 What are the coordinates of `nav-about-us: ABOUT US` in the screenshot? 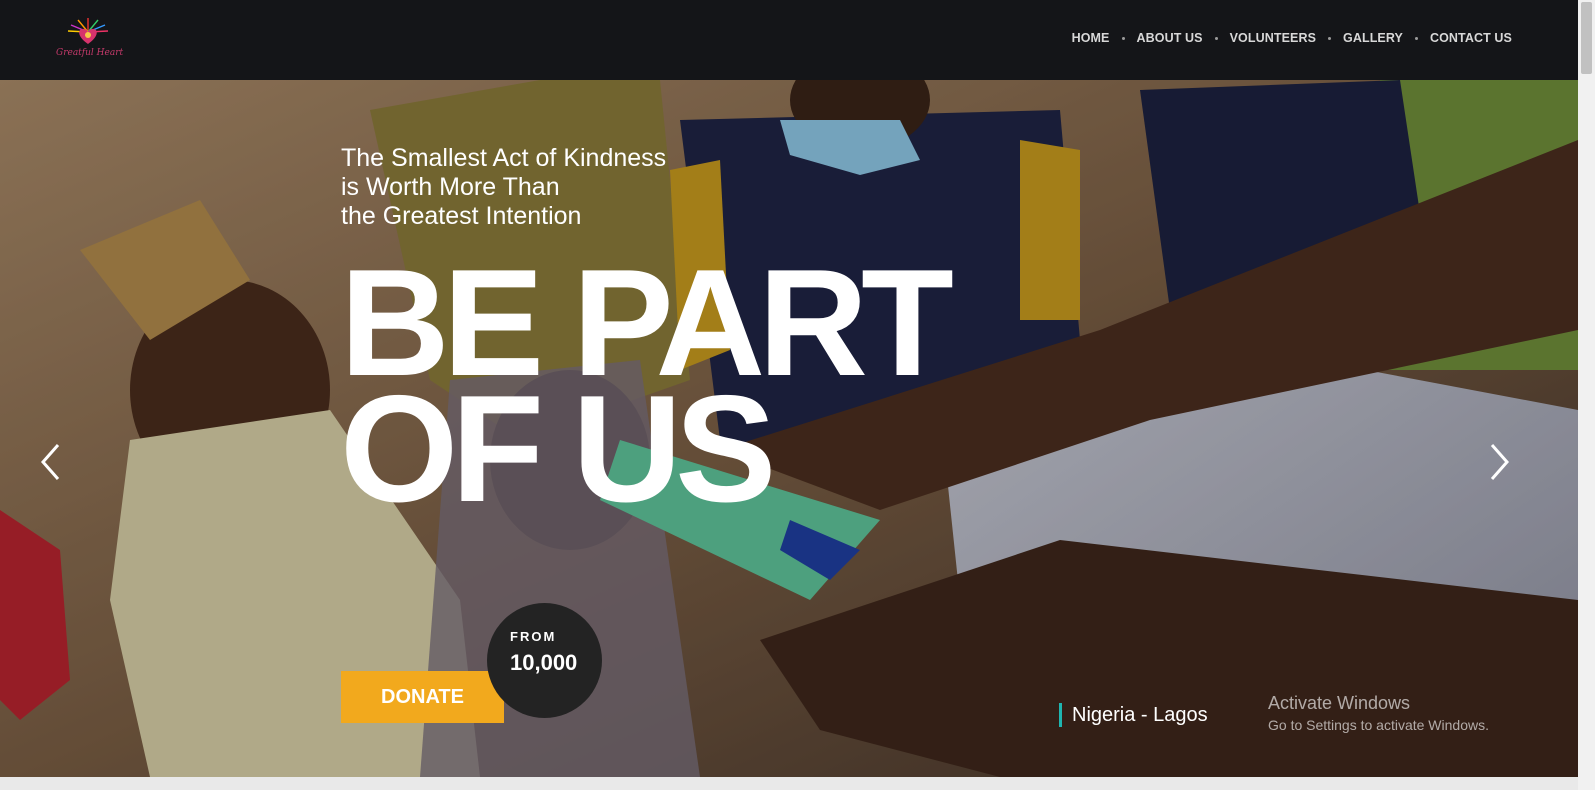 It's located at (1170, 38).